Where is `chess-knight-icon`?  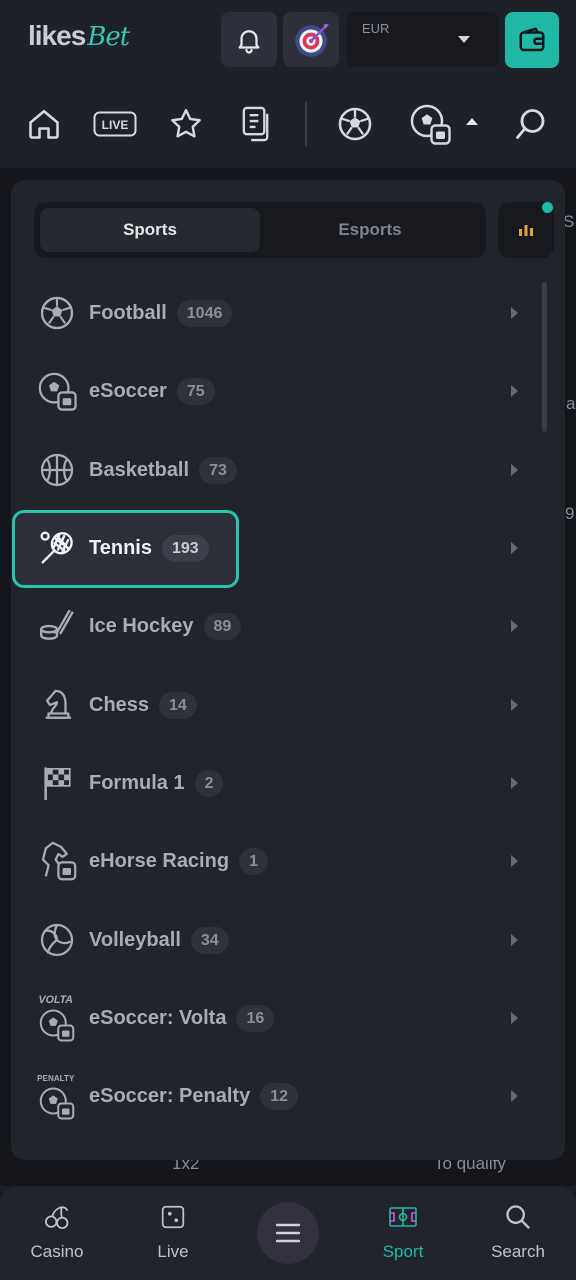 chess-knight-icon is located at coordinates (57, 705).